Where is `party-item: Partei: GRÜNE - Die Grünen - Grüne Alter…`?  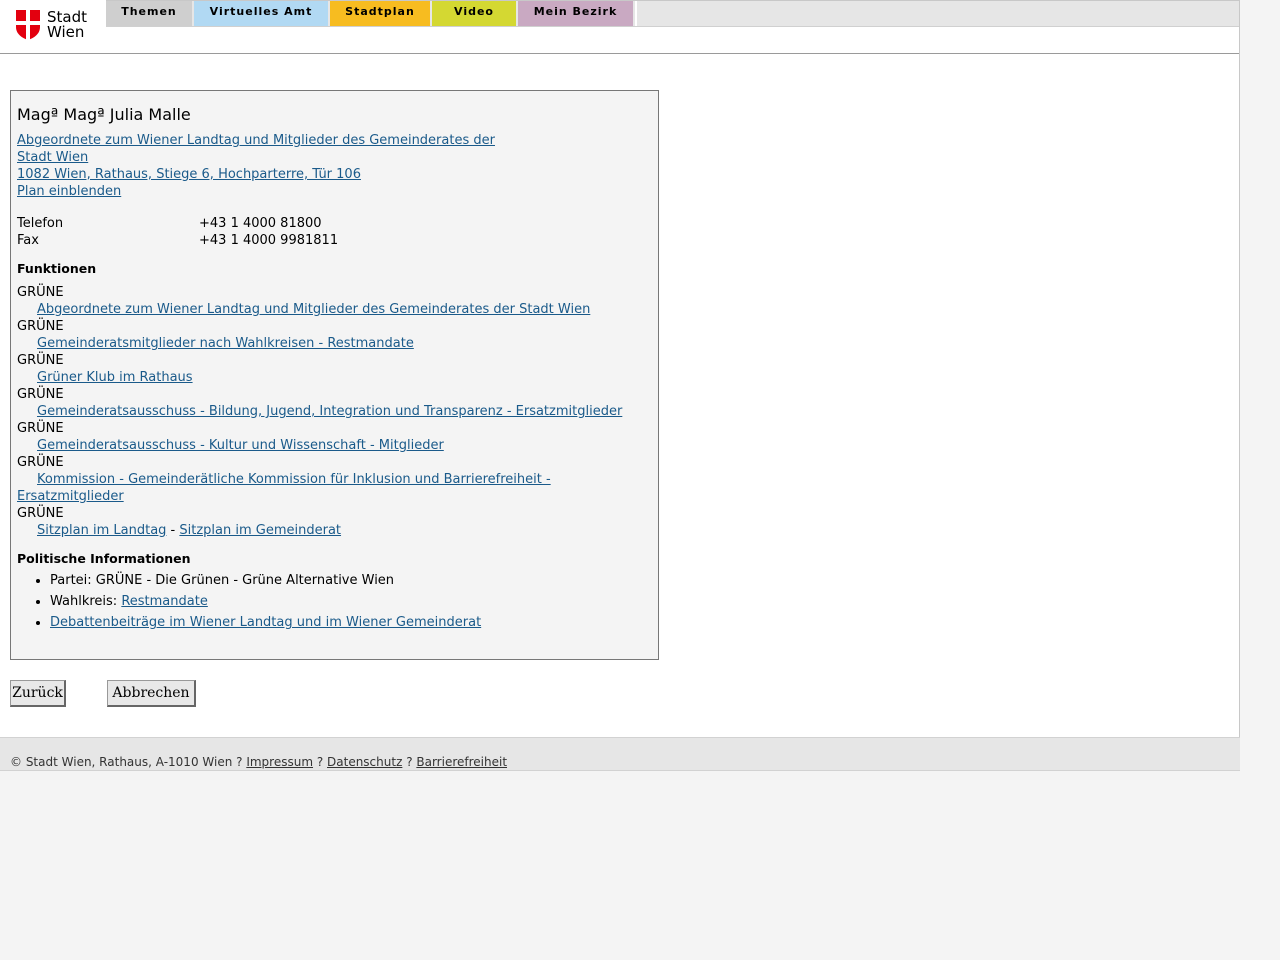
party-item: Partei: GRÜNE - Die Grünen - Grüne Alter… is located at coordinates (265, 580).